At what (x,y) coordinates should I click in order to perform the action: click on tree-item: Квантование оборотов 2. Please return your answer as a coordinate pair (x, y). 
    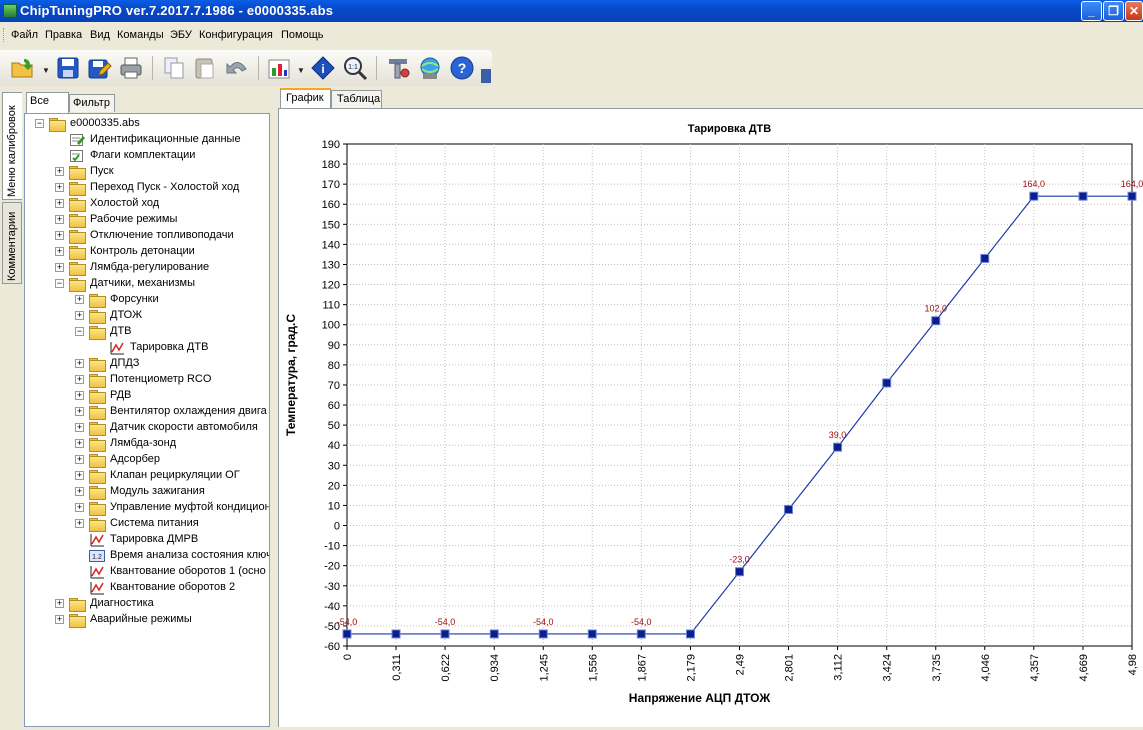
    Looking at the image, I should click on (147, 588).